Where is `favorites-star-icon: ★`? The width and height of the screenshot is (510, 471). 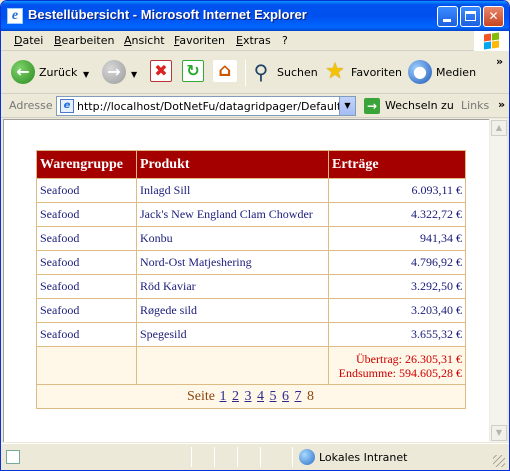
favorites-star-icon: ★ is located at coordinates (335, 71).